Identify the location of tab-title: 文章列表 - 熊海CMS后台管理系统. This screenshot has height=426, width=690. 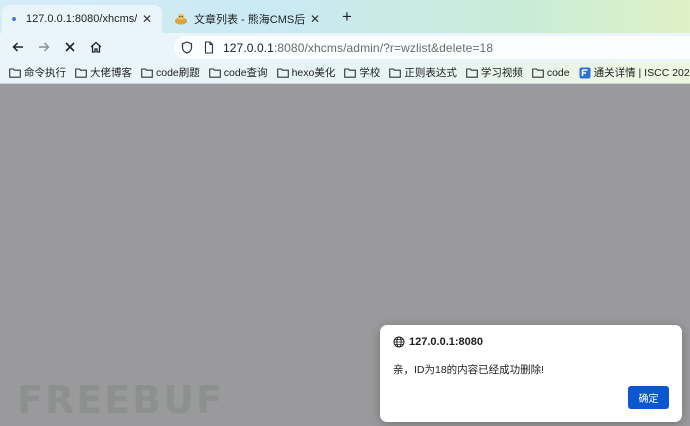
(249, 20).